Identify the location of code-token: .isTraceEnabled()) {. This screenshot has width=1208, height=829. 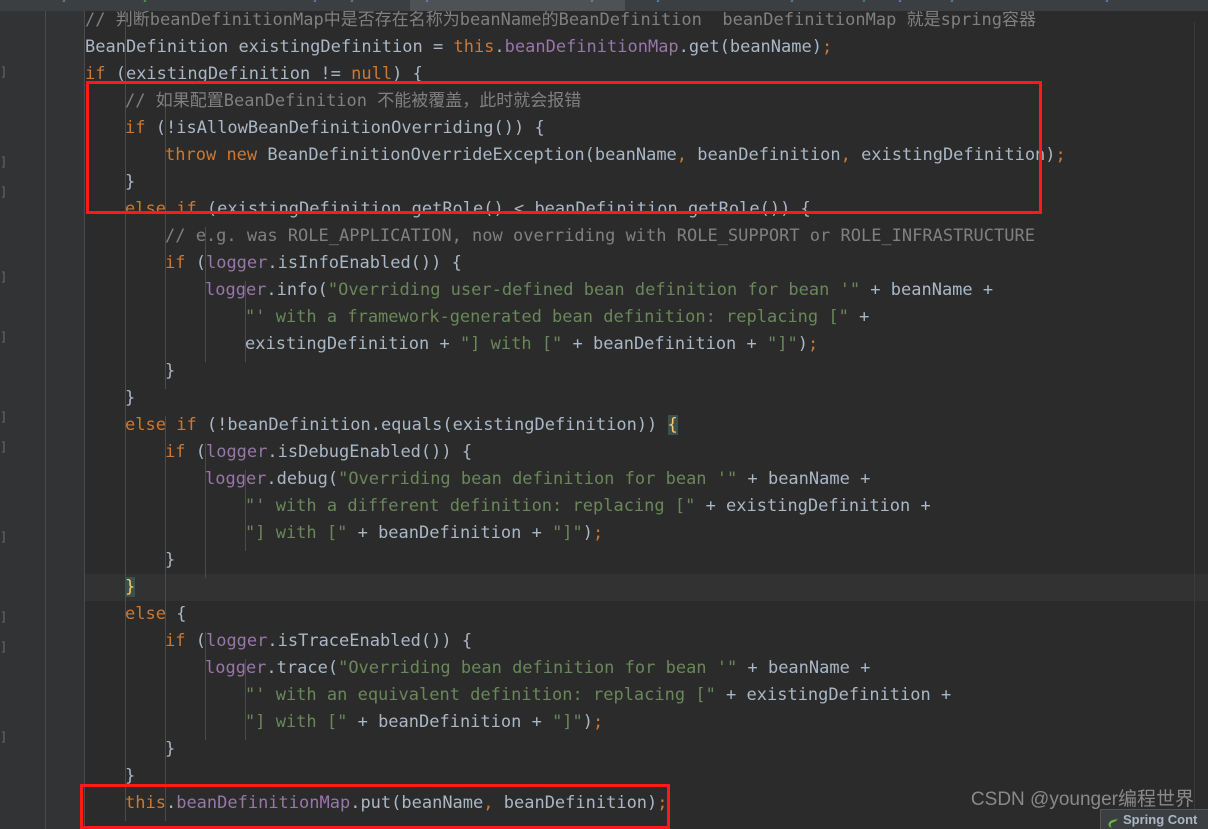
(370, 641).